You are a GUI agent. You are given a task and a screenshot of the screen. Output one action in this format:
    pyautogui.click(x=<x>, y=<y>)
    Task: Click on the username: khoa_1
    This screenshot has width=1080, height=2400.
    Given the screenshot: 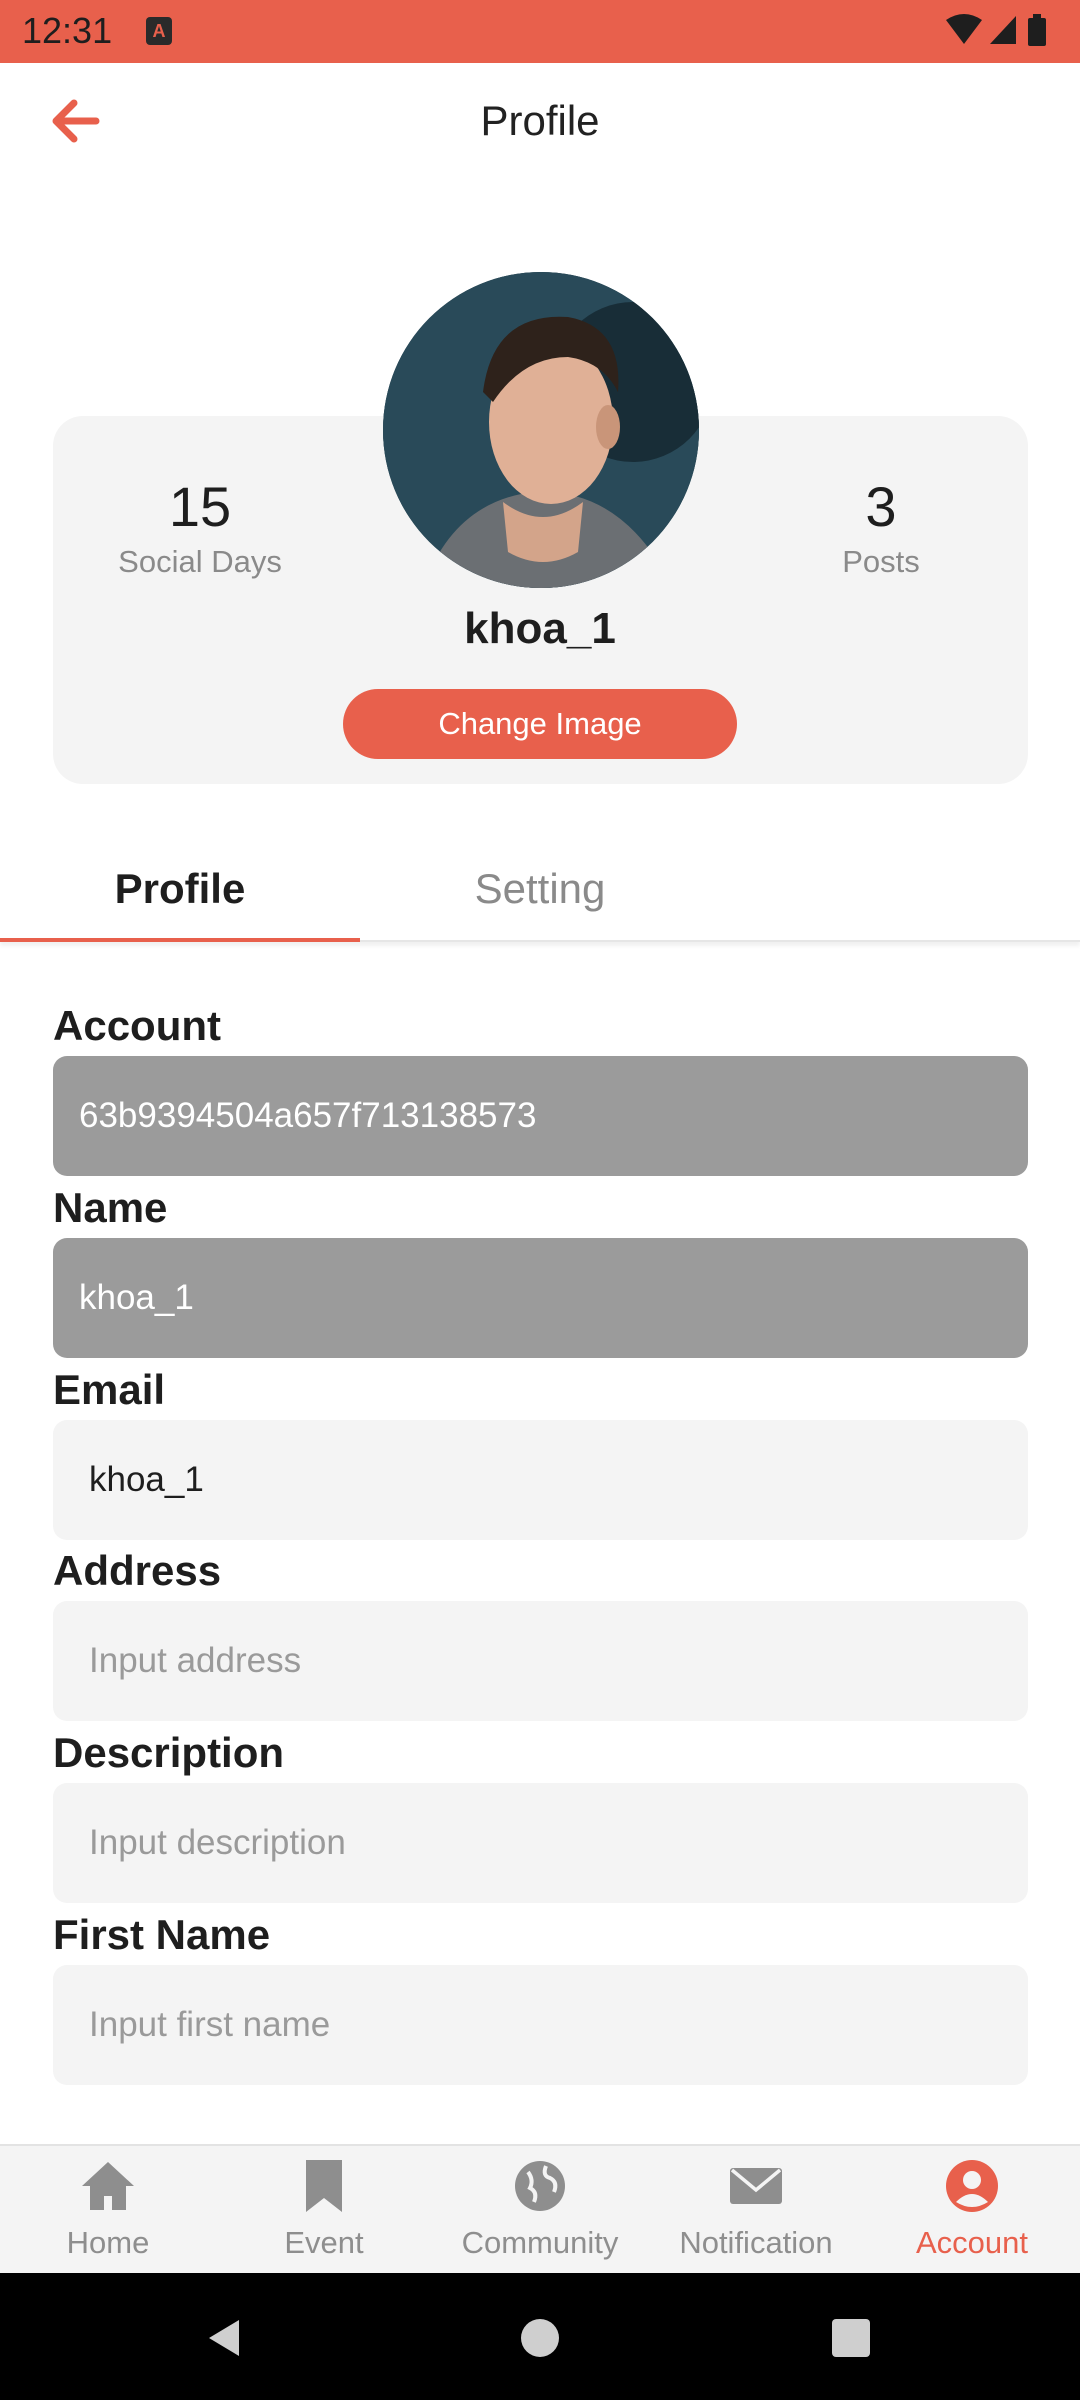 What is the action you would take?
    pyautogui.click(x=540, y=628)
    